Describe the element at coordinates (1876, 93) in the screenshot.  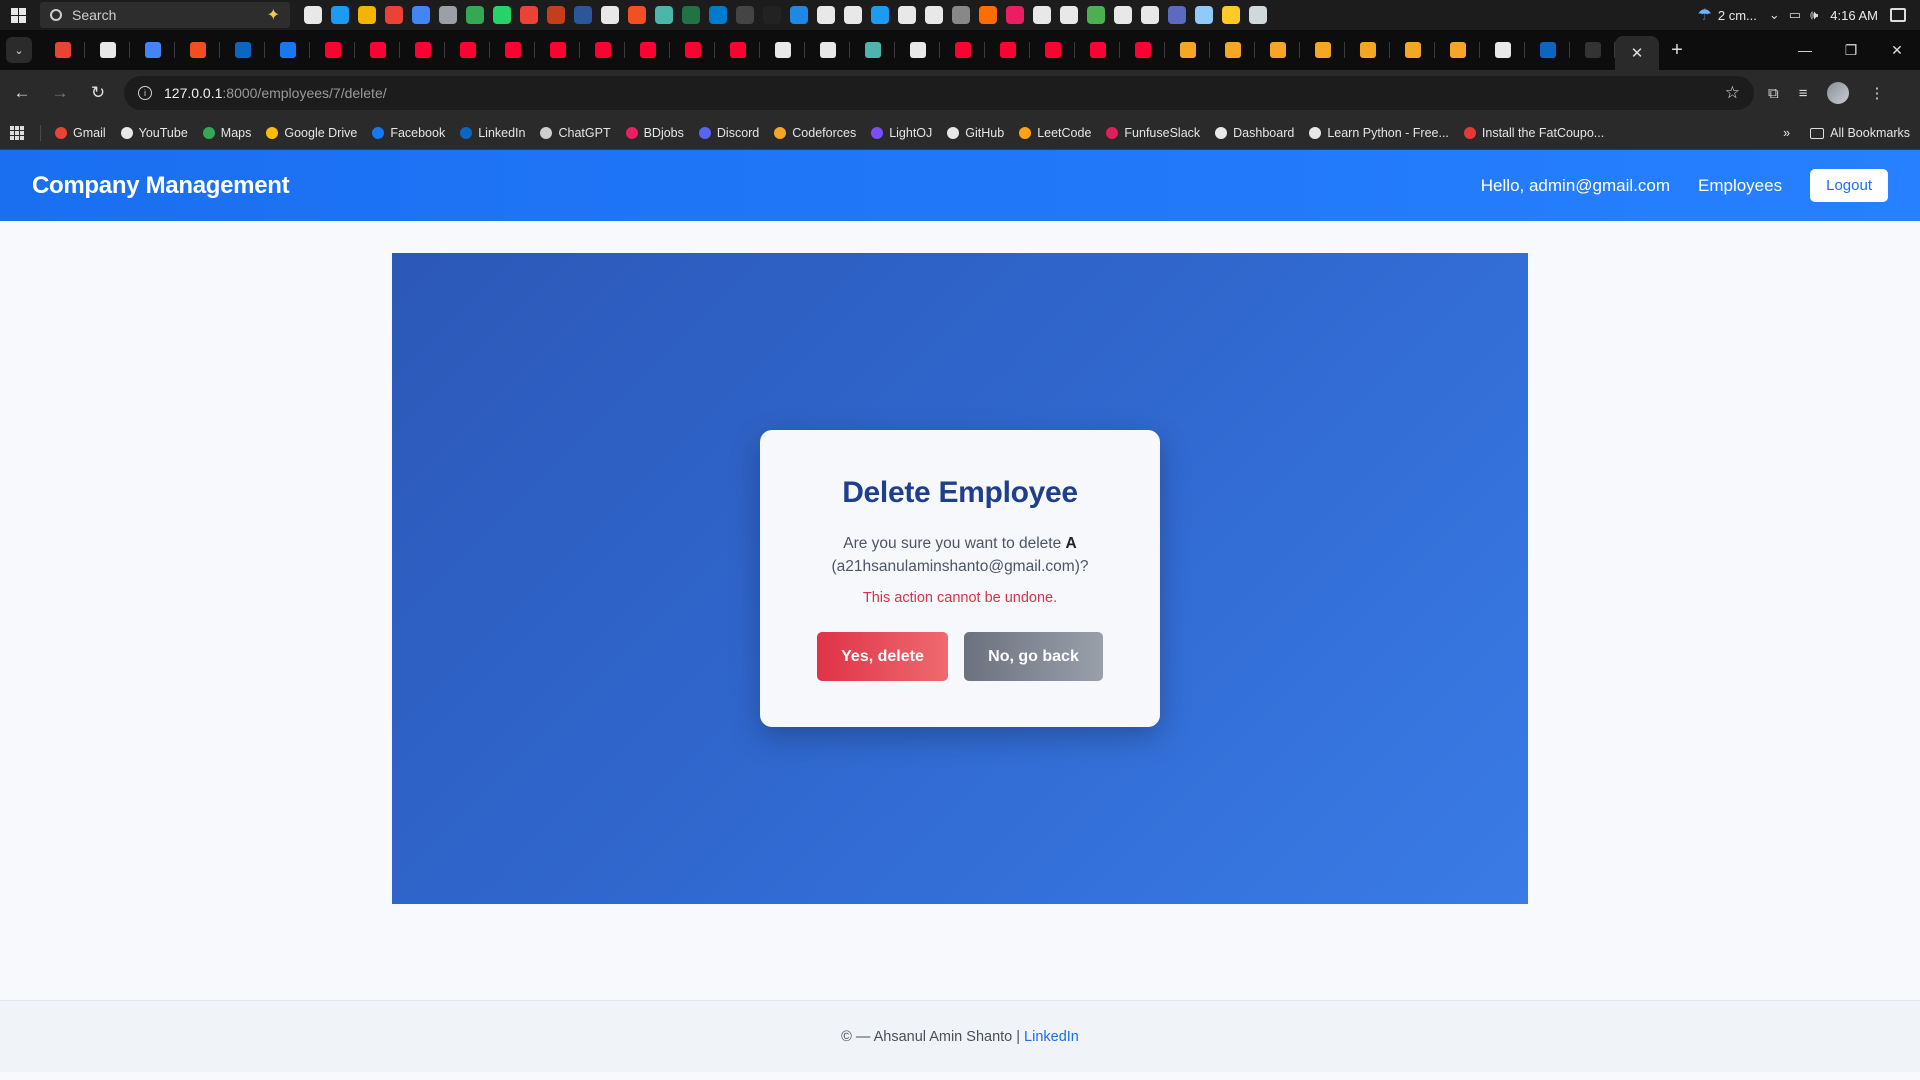
I see `chrome-menu-icon: ⋮` at that location.